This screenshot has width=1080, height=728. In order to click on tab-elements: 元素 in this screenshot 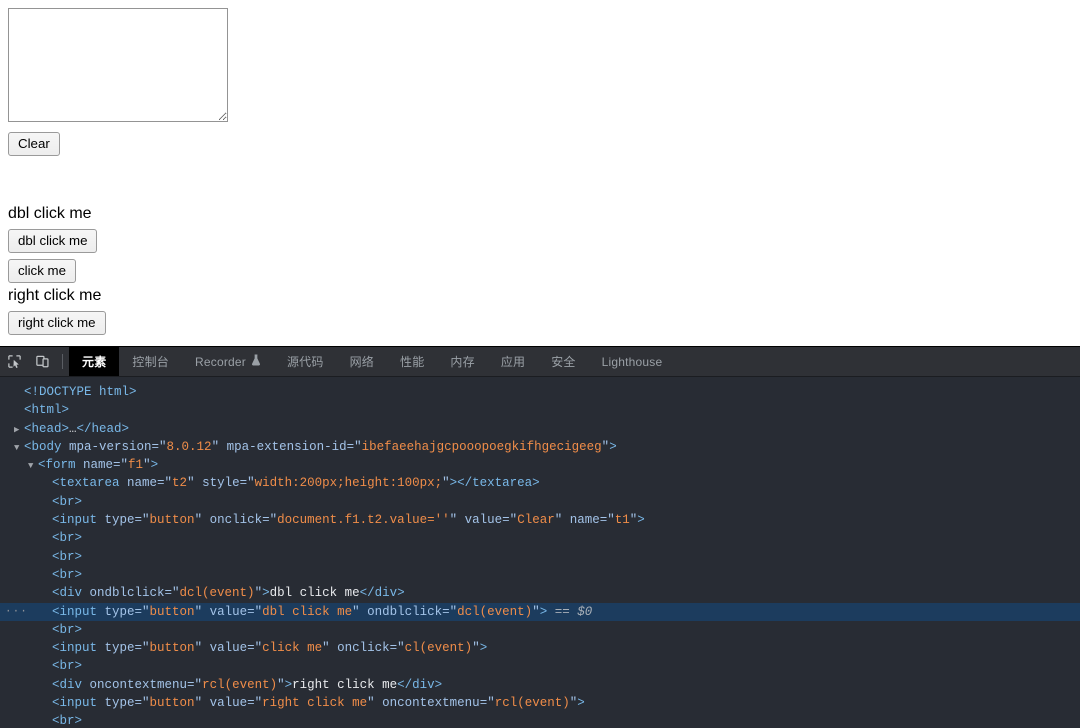, I will do `click(94, 361)`.